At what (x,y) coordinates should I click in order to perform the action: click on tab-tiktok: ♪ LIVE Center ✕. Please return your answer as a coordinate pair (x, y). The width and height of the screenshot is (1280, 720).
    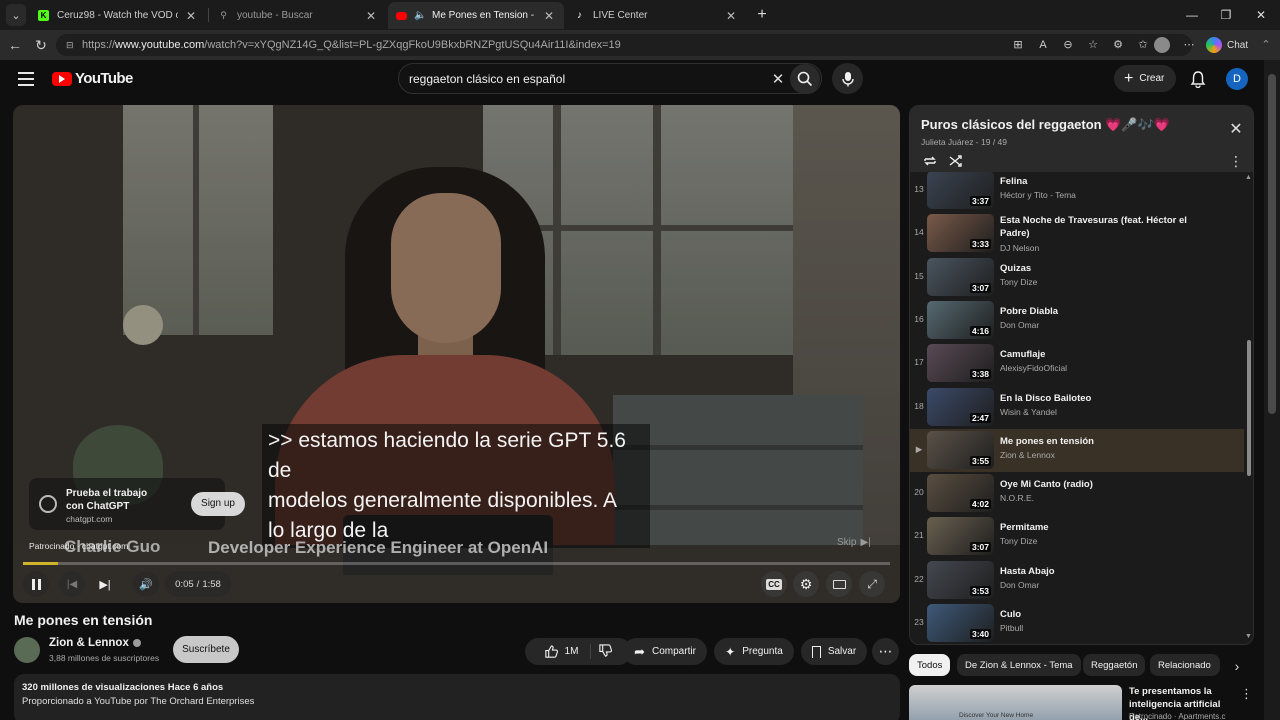
    Looking at the image, I should click on (656, 15).